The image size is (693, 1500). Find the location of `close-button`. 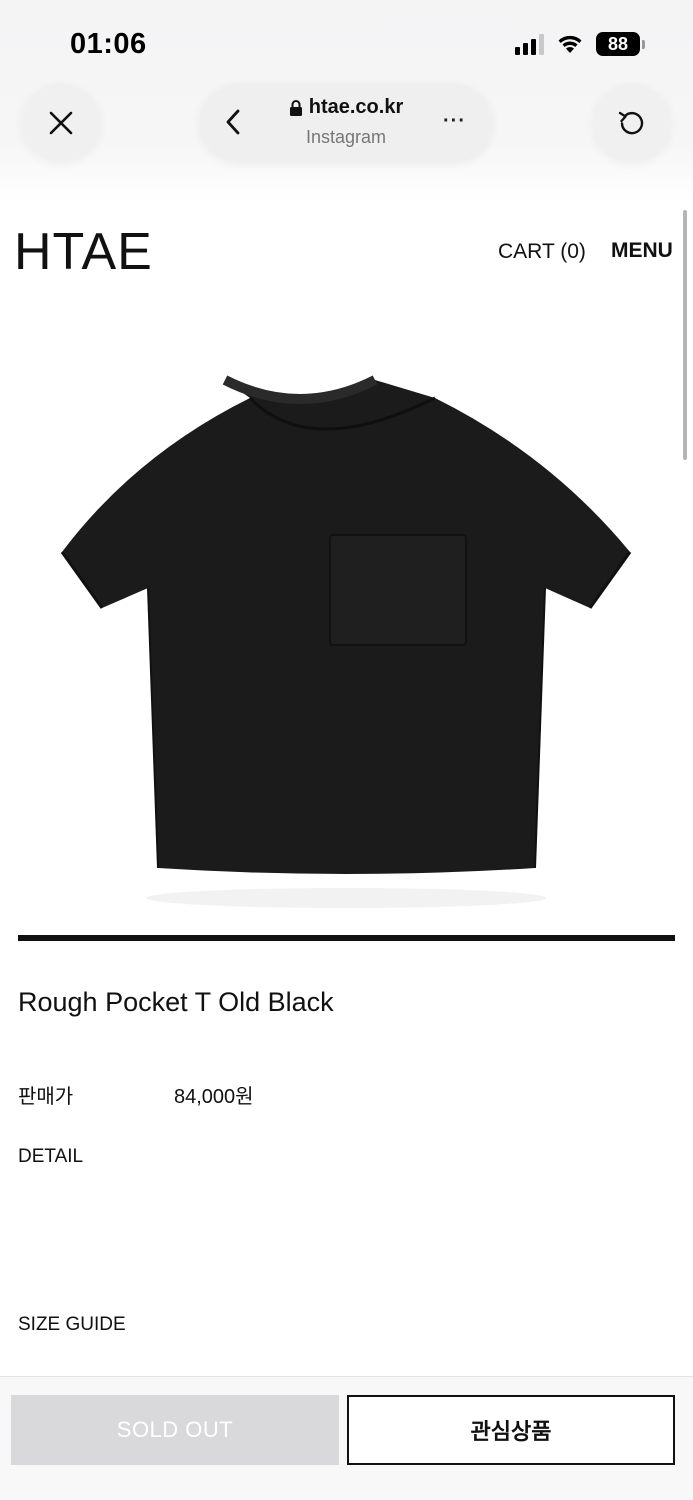

close-button is located at coordinates (61, 123).